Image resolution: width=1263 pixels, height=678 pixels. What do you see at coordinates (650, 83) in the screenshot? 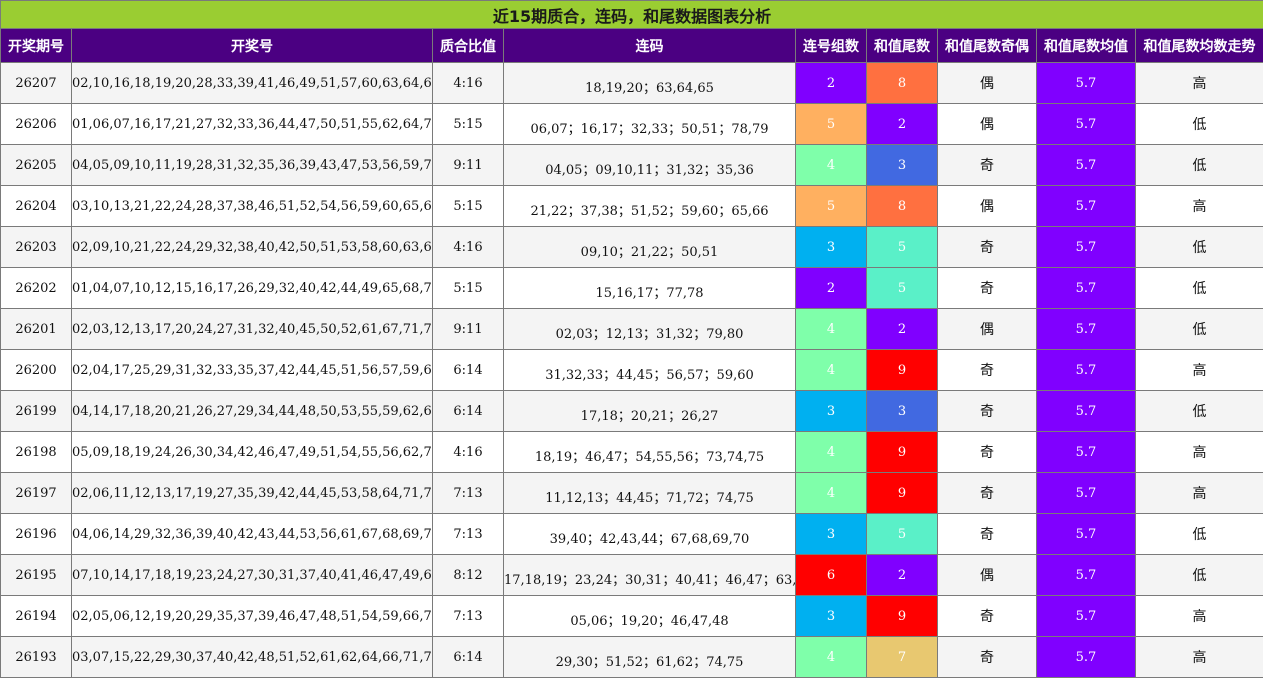
I see `cell-lianma: 18,19,20；63,64,65` at bounding box center [650, 83].